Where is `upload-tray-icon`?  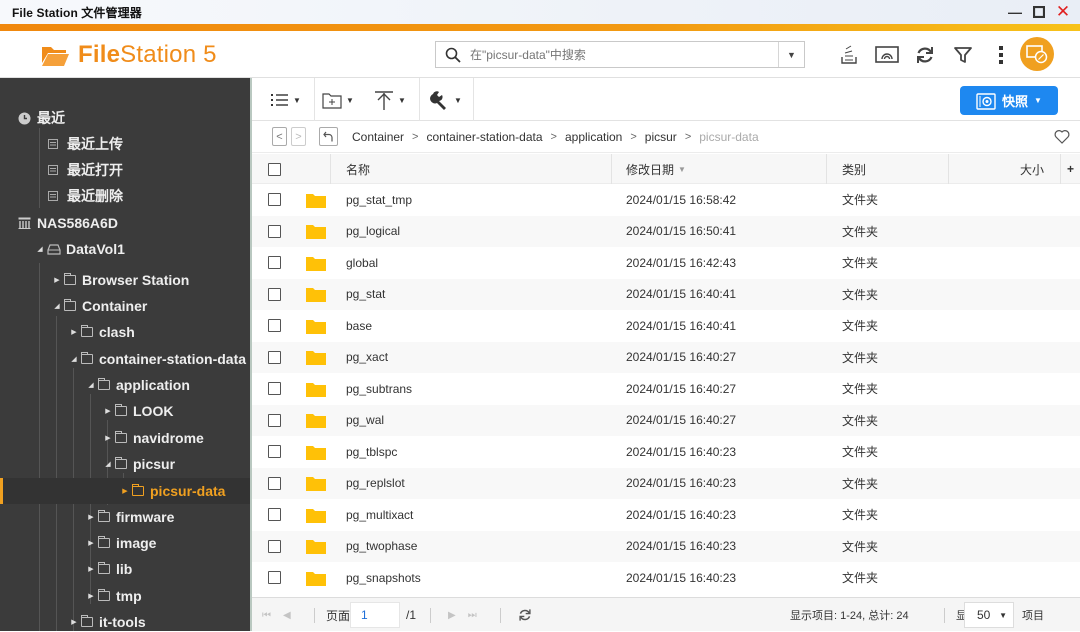 upload-tray-icon is located at coordinates (849, 55).